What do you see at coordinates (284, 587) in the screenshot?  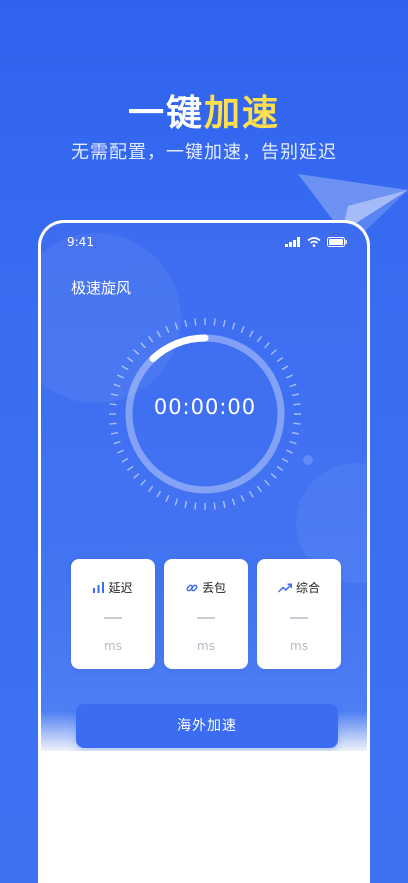 I see `trend-up-icon` at bounding box center [284, 587].